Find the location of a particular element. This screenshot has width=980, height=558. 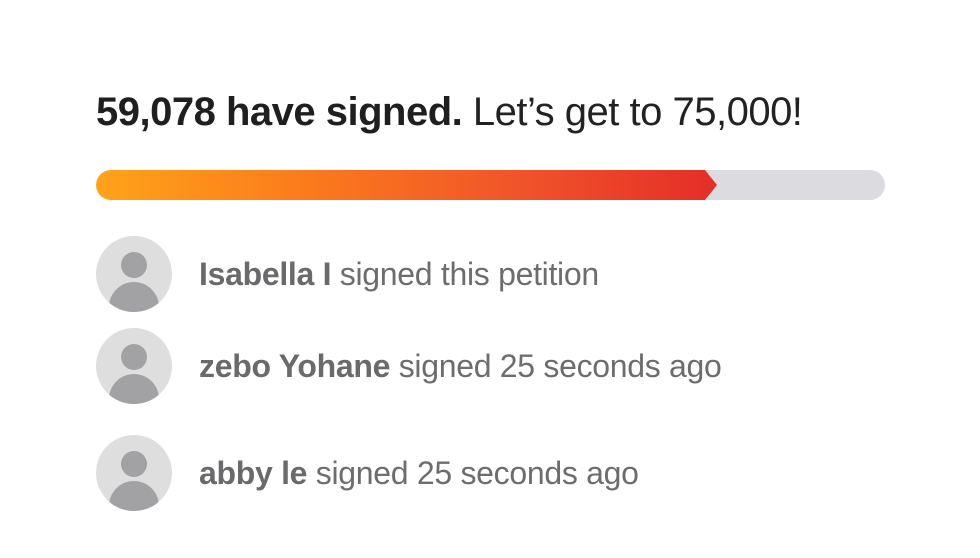

signer-name: zebo Yohane is located at coordinates (295, 366).